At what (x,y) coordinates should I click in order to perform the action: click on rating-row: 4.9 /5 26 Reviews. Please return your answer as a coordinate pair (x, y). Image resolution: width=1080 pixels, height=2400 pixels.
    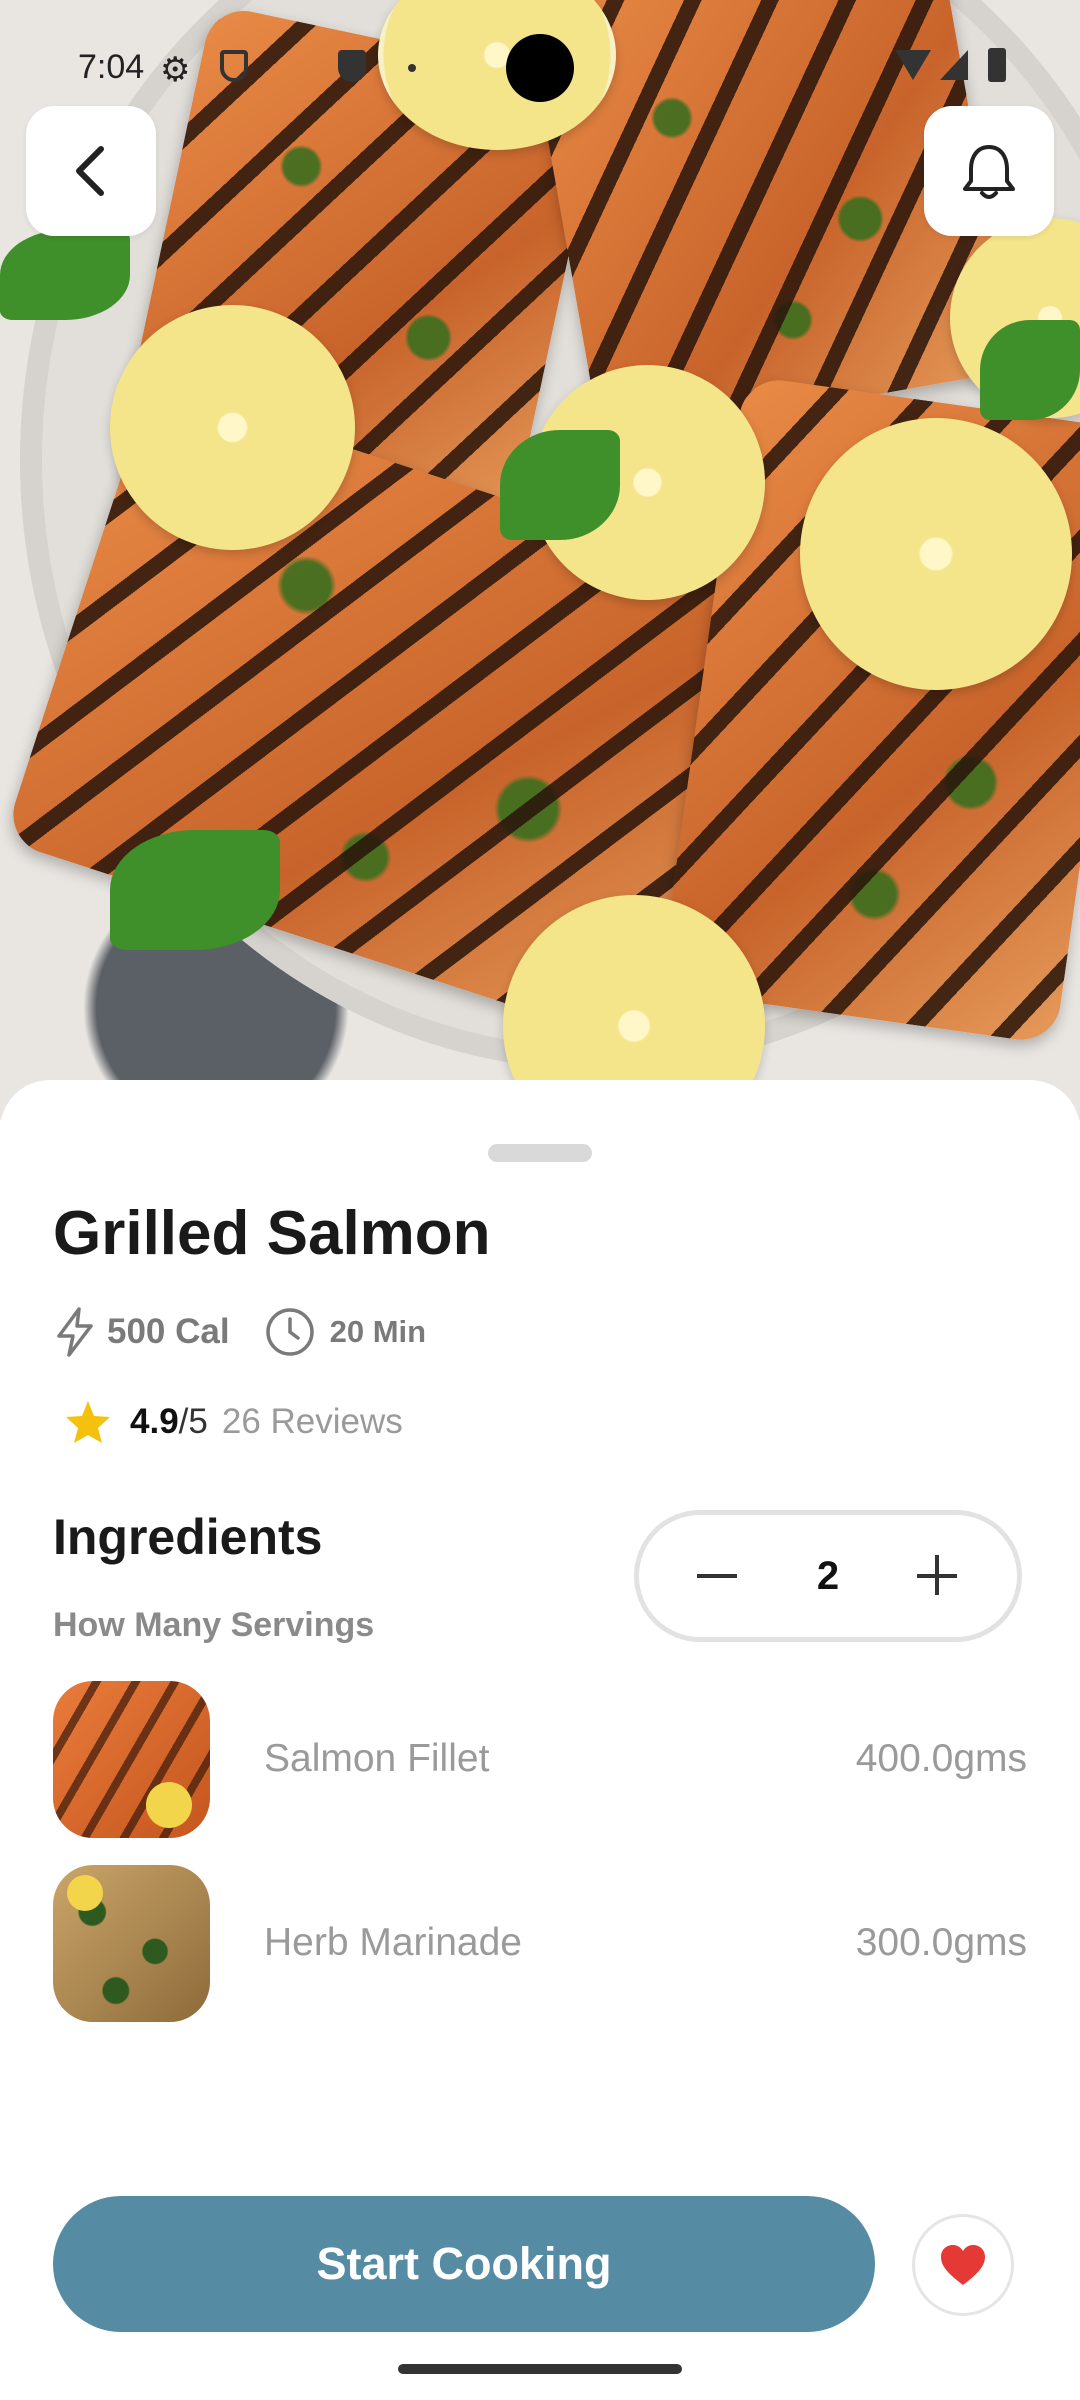
    Looking at the image, I should click on (233, 1422).